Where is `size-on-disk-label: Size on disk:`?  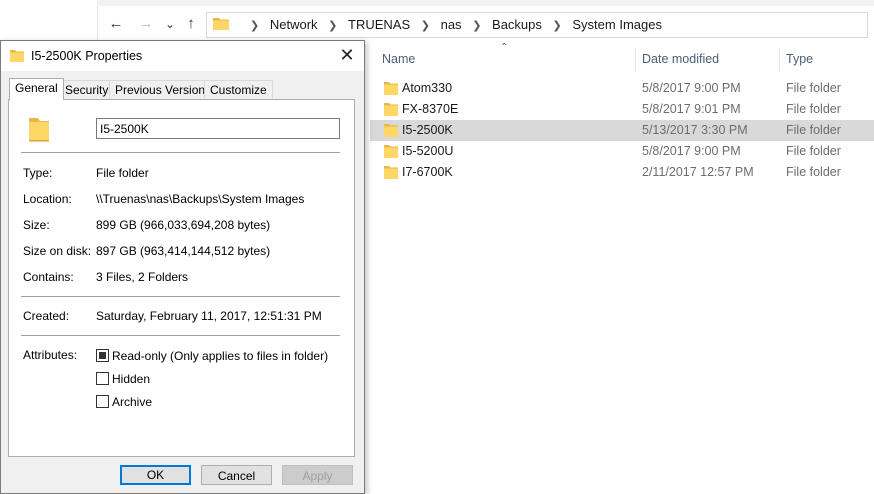 size-on-disk-label: Size on disk: is located at coordinates (57, 251).